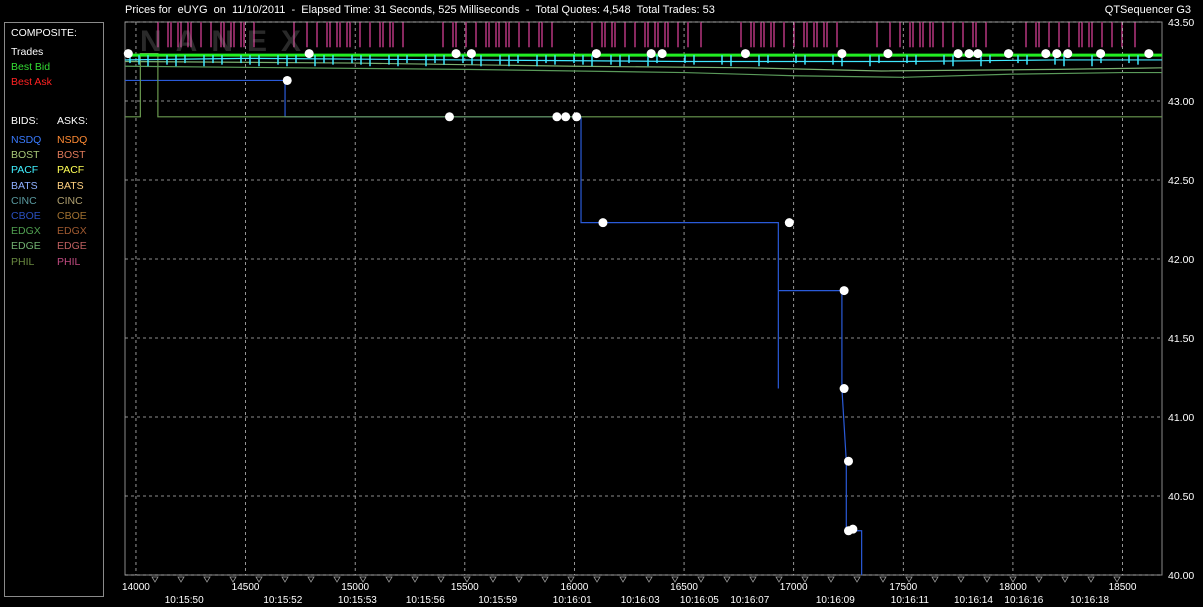  I want to click on x-tick-label: 14000, so click(136, 587).